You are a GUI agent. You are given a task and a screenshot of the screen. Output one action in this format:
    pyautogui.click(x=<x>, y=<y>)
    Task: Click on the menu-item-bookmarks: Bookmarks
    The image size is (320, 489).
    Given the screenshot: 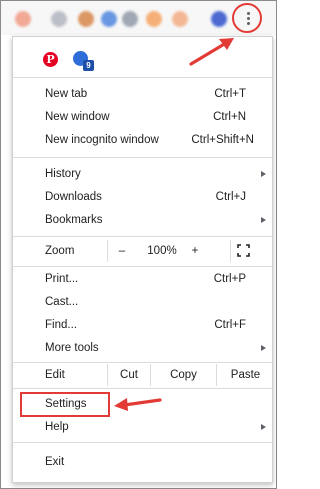 What is the action you would take?
    pyautogui.click(x=142, y=220)
    